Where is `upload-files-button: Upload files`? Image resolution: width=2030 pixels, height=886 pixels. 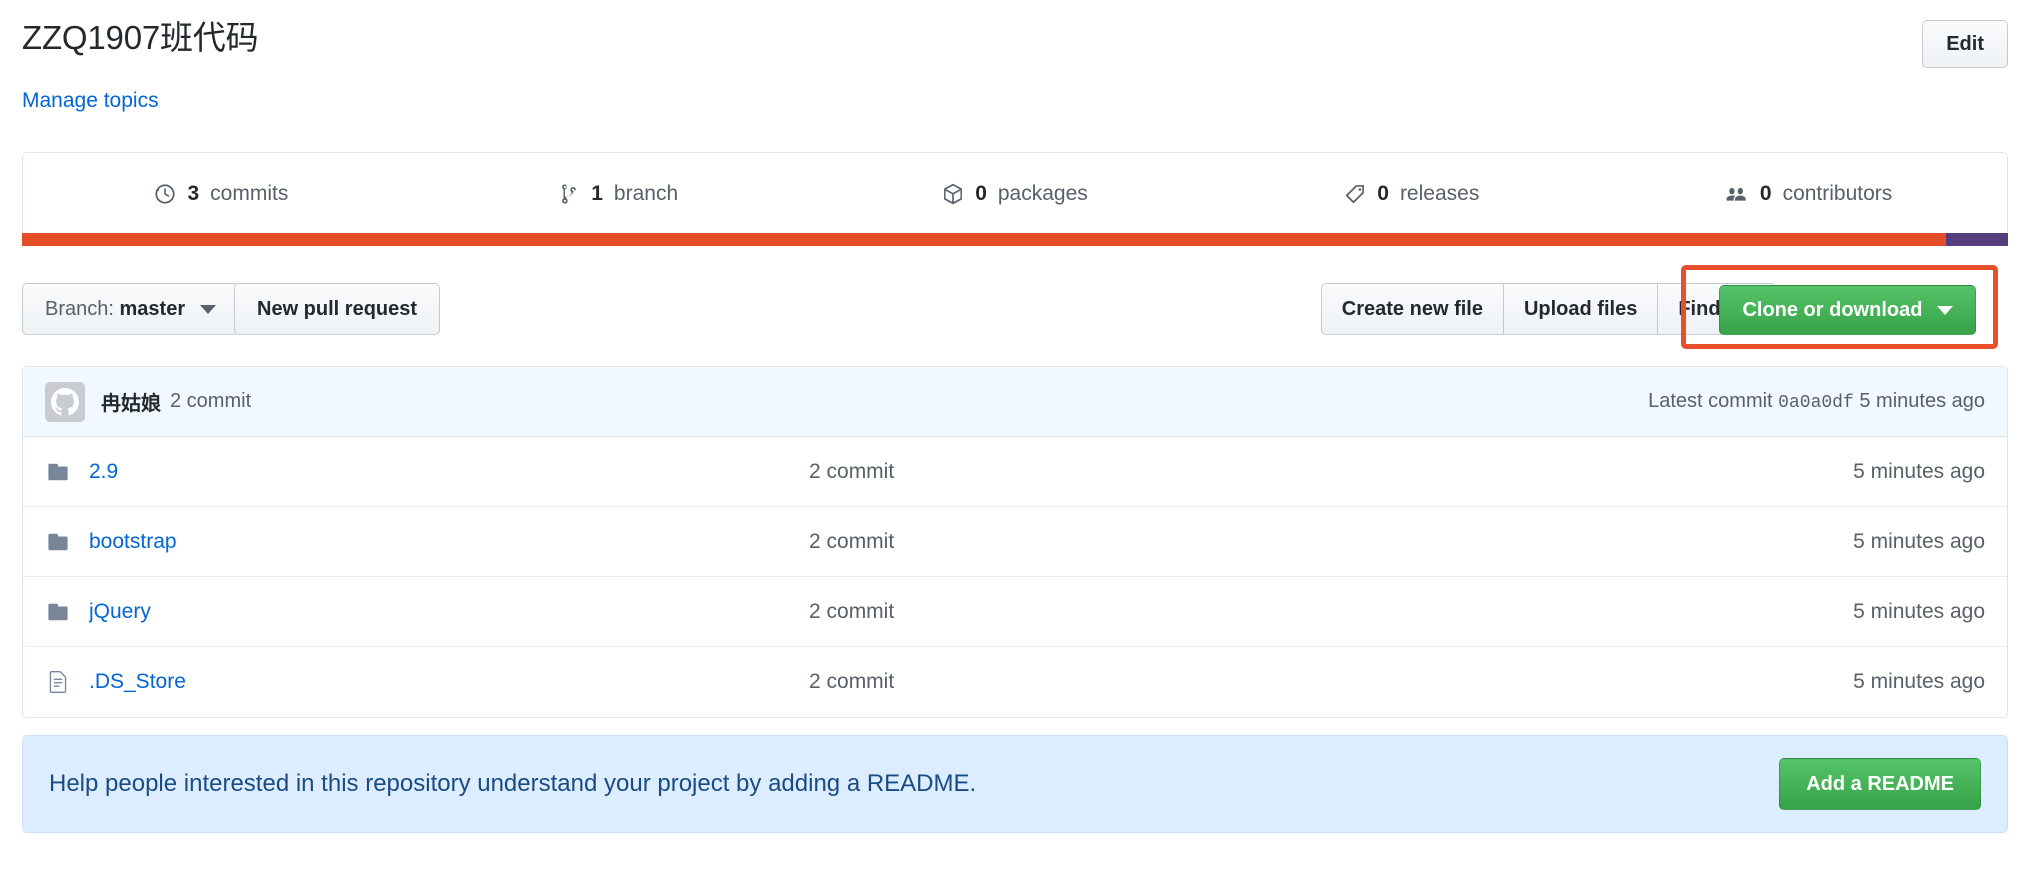 upload-files-button: Upload files is located at coordinates (1580, 309).